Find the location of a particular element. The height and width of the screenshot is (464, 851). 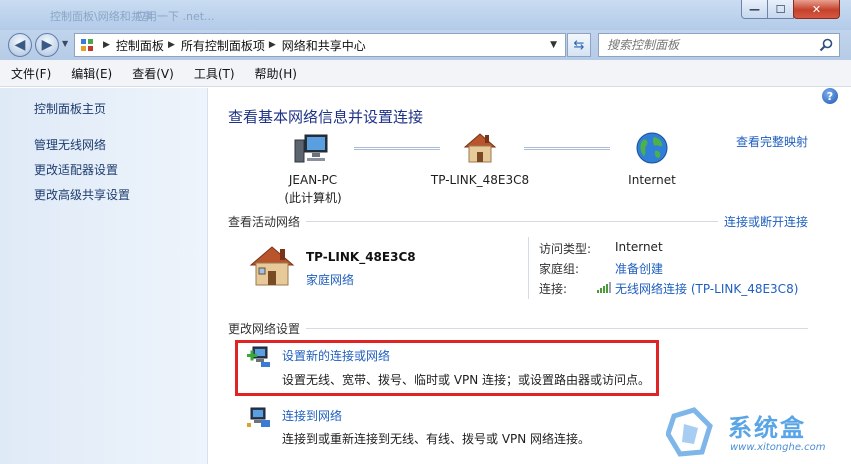

navigation-bar: ◀ ▶ ▼ ▶ 控制面板 ▶ 所有控制面板项 ▶ 网络和共享中心 ▼ ⇆ is located at coordinates (425, 45).